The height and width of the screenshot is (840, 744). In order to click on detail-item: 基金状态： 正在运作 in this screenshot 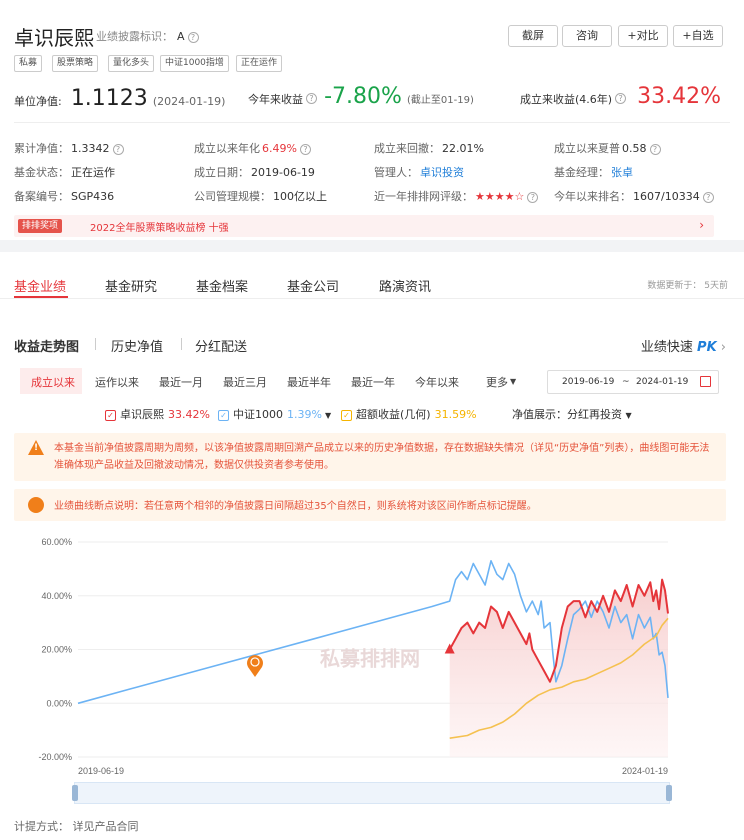, I will do `click(64, 172)`.